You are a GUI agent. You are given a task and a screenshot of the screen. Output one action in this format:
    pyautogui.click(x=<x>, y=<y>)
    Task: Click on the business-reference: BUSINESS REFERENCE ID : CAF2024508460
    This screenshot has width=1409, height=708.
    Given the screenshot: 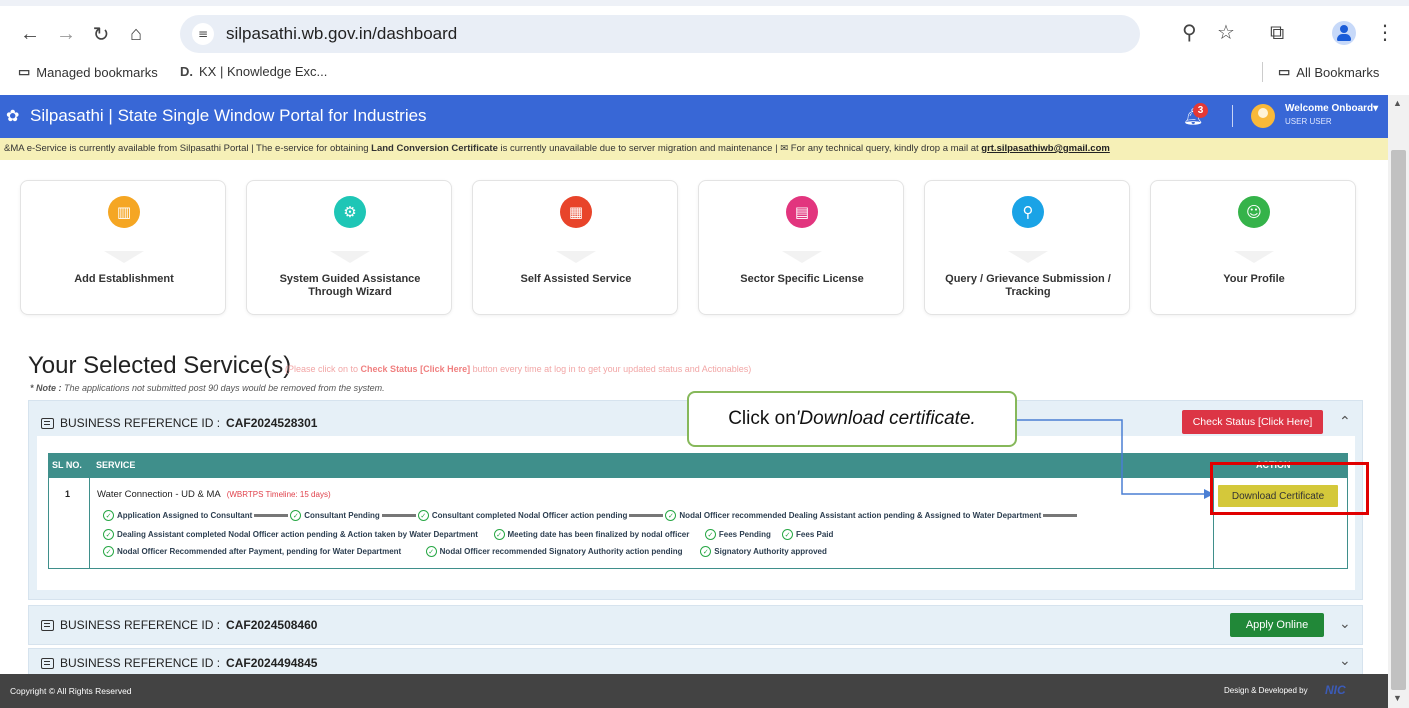 What is the action you would take?
    pyautogui.click(x=179, y=625)
    